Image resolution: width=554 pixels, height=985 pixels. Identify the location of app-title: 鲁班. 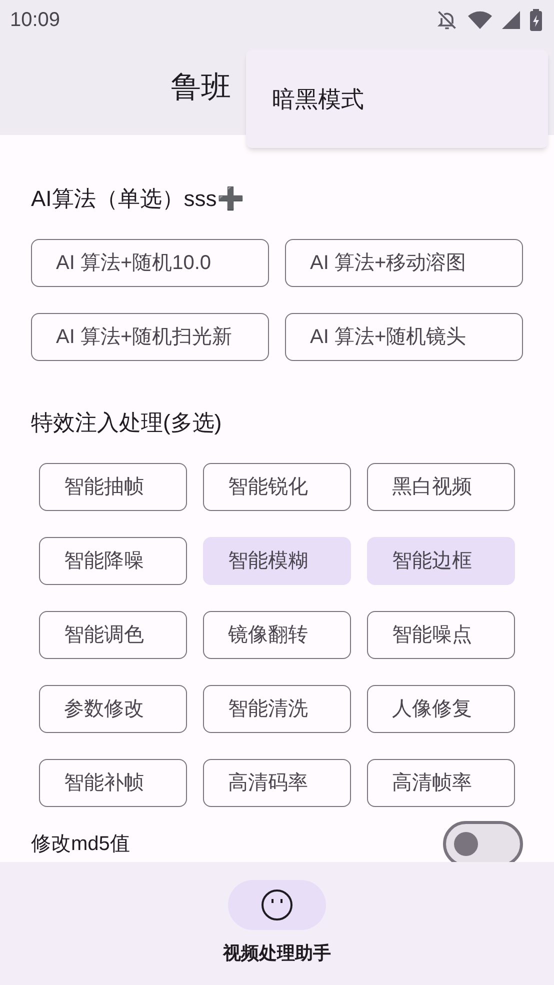
(201, 88).